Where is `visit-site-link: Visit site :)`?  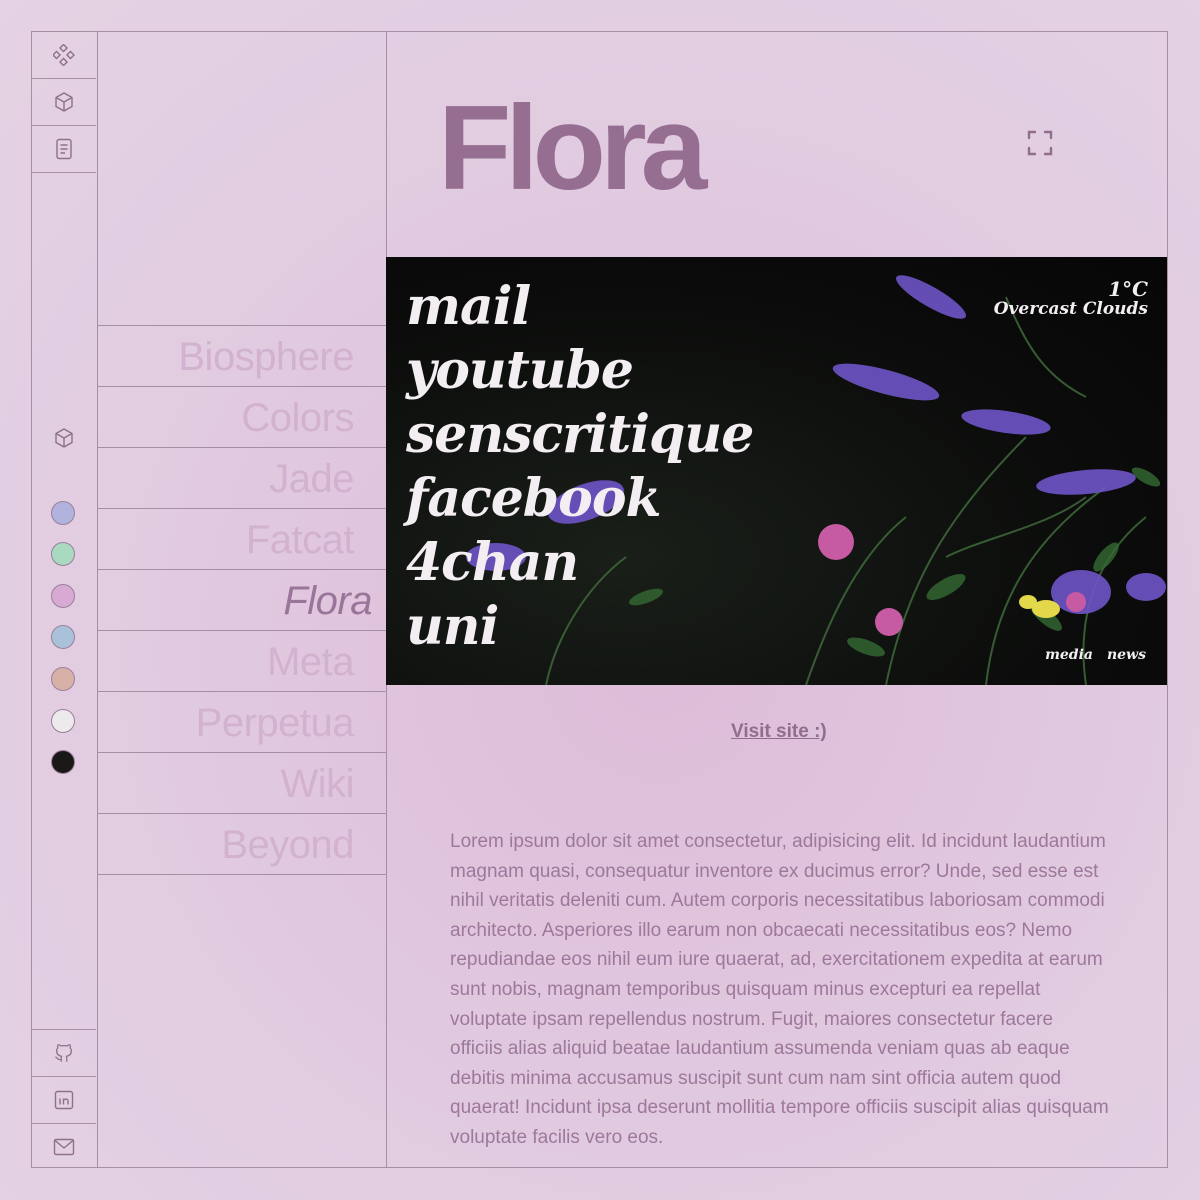 visit-site-link: Visit site :) is located at coordinates (779, 732).